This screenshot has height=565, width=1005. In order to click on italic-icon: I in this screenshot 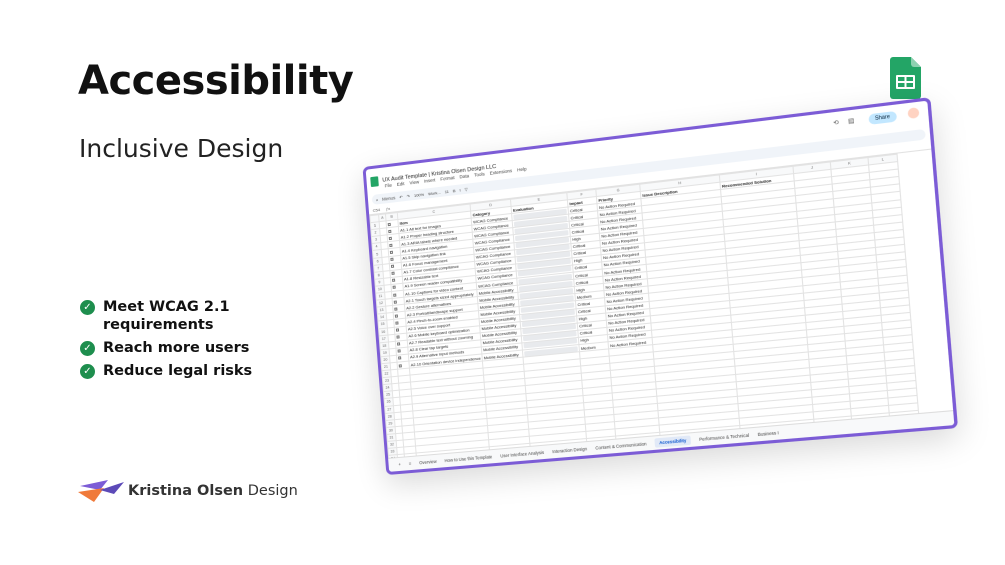, I will do `click(460, 189)`.